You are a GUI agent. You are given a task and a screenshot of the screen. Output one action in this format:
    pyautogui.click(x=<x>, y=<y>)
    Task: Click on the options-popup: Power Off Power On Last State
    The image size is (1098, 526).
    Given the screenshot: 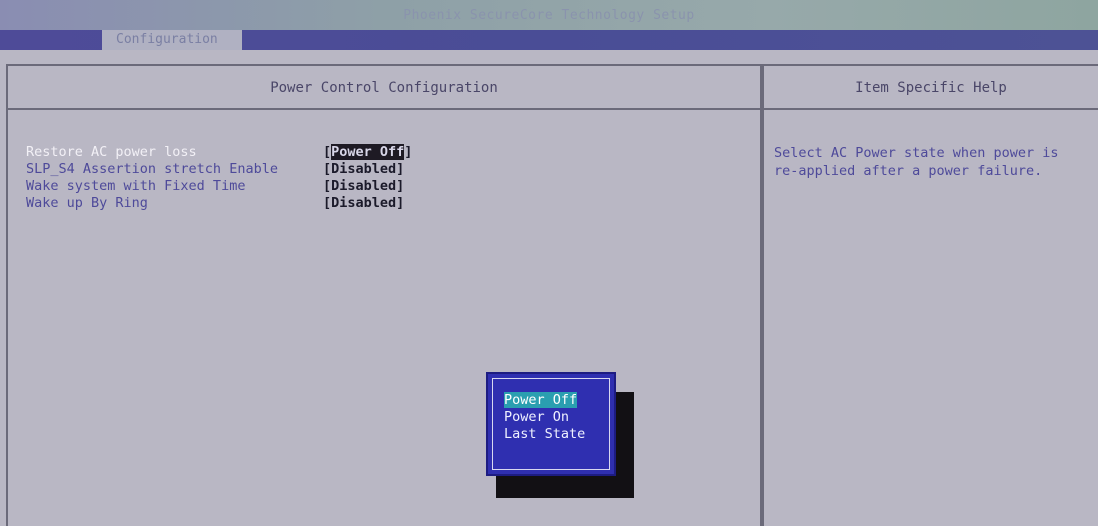 What is the action you would take?
    pyautogui.click(x=551, y=424)
    